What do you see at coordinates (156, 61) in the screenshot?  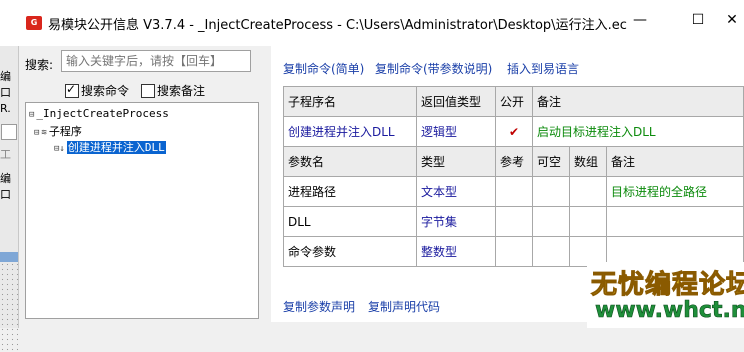 I see `search-input` at bounding box center [156, 61].